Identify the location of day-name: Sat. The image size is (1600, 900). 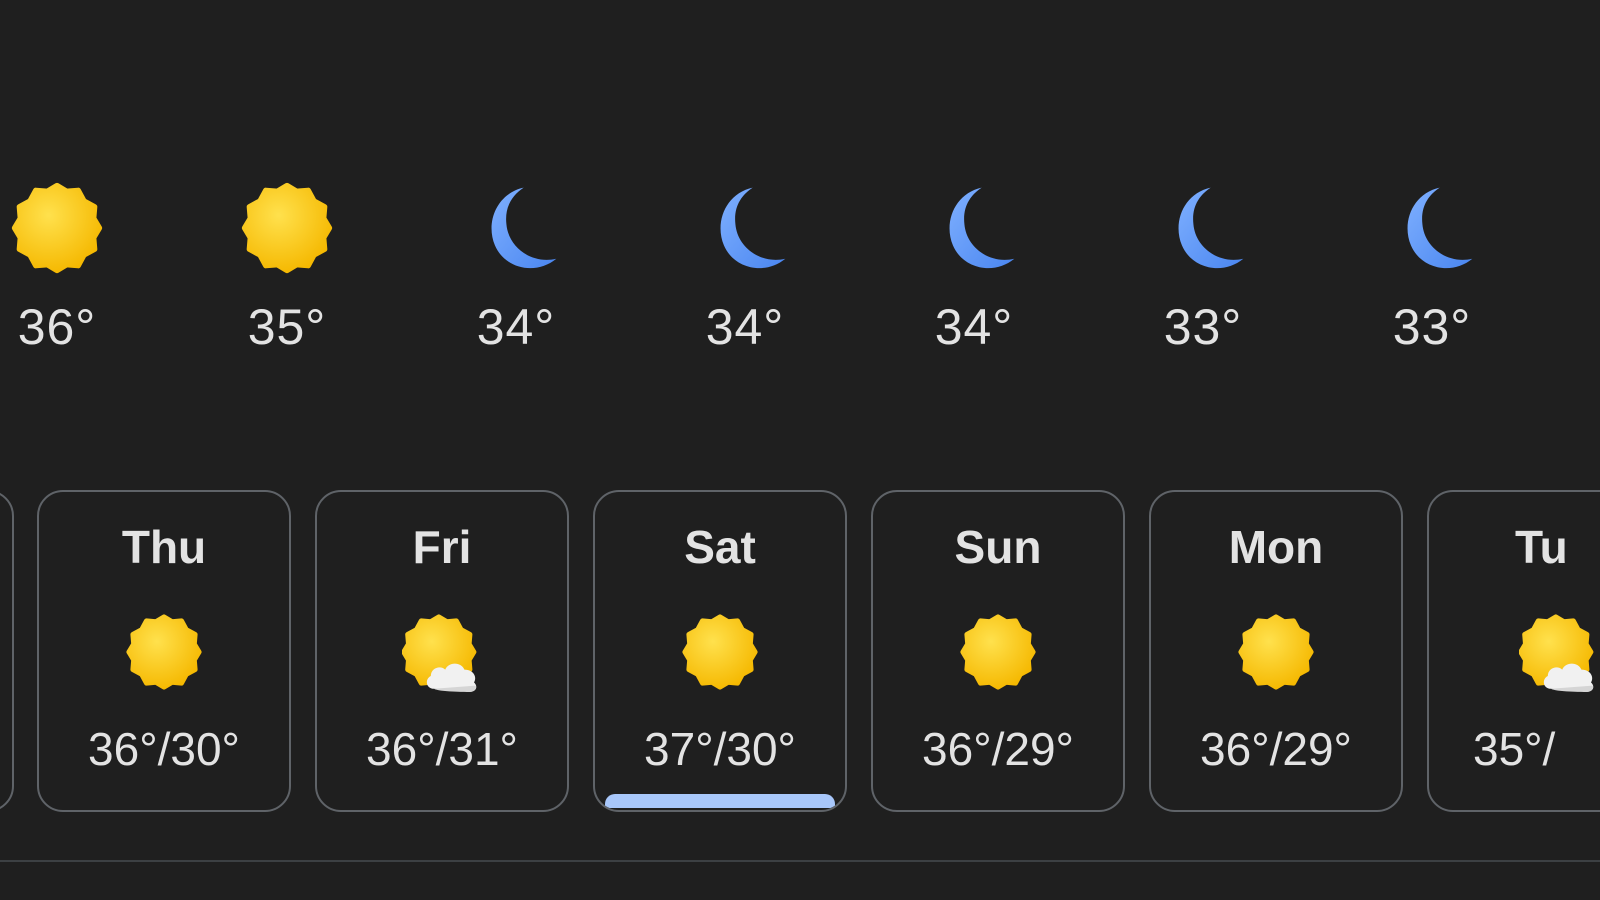
(720, 547).